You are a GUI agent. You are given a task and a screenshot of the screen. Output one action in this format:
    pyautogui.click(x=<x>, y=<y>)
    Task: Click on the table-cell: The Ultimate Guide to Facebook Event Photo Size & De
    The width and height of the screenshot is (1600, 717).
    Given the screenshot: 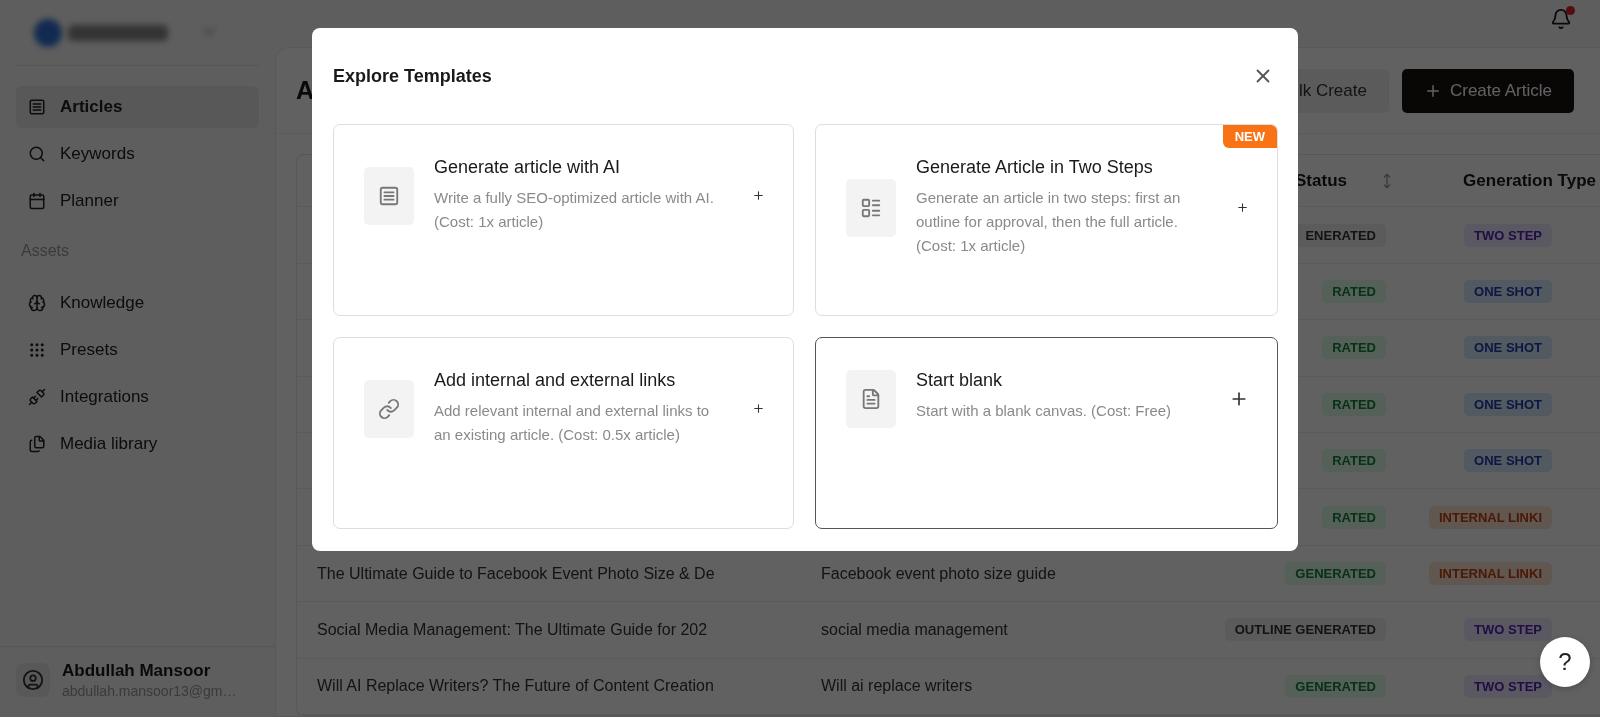 What is the action you would take?
    pyautogui.click(x=516, y=573)
    